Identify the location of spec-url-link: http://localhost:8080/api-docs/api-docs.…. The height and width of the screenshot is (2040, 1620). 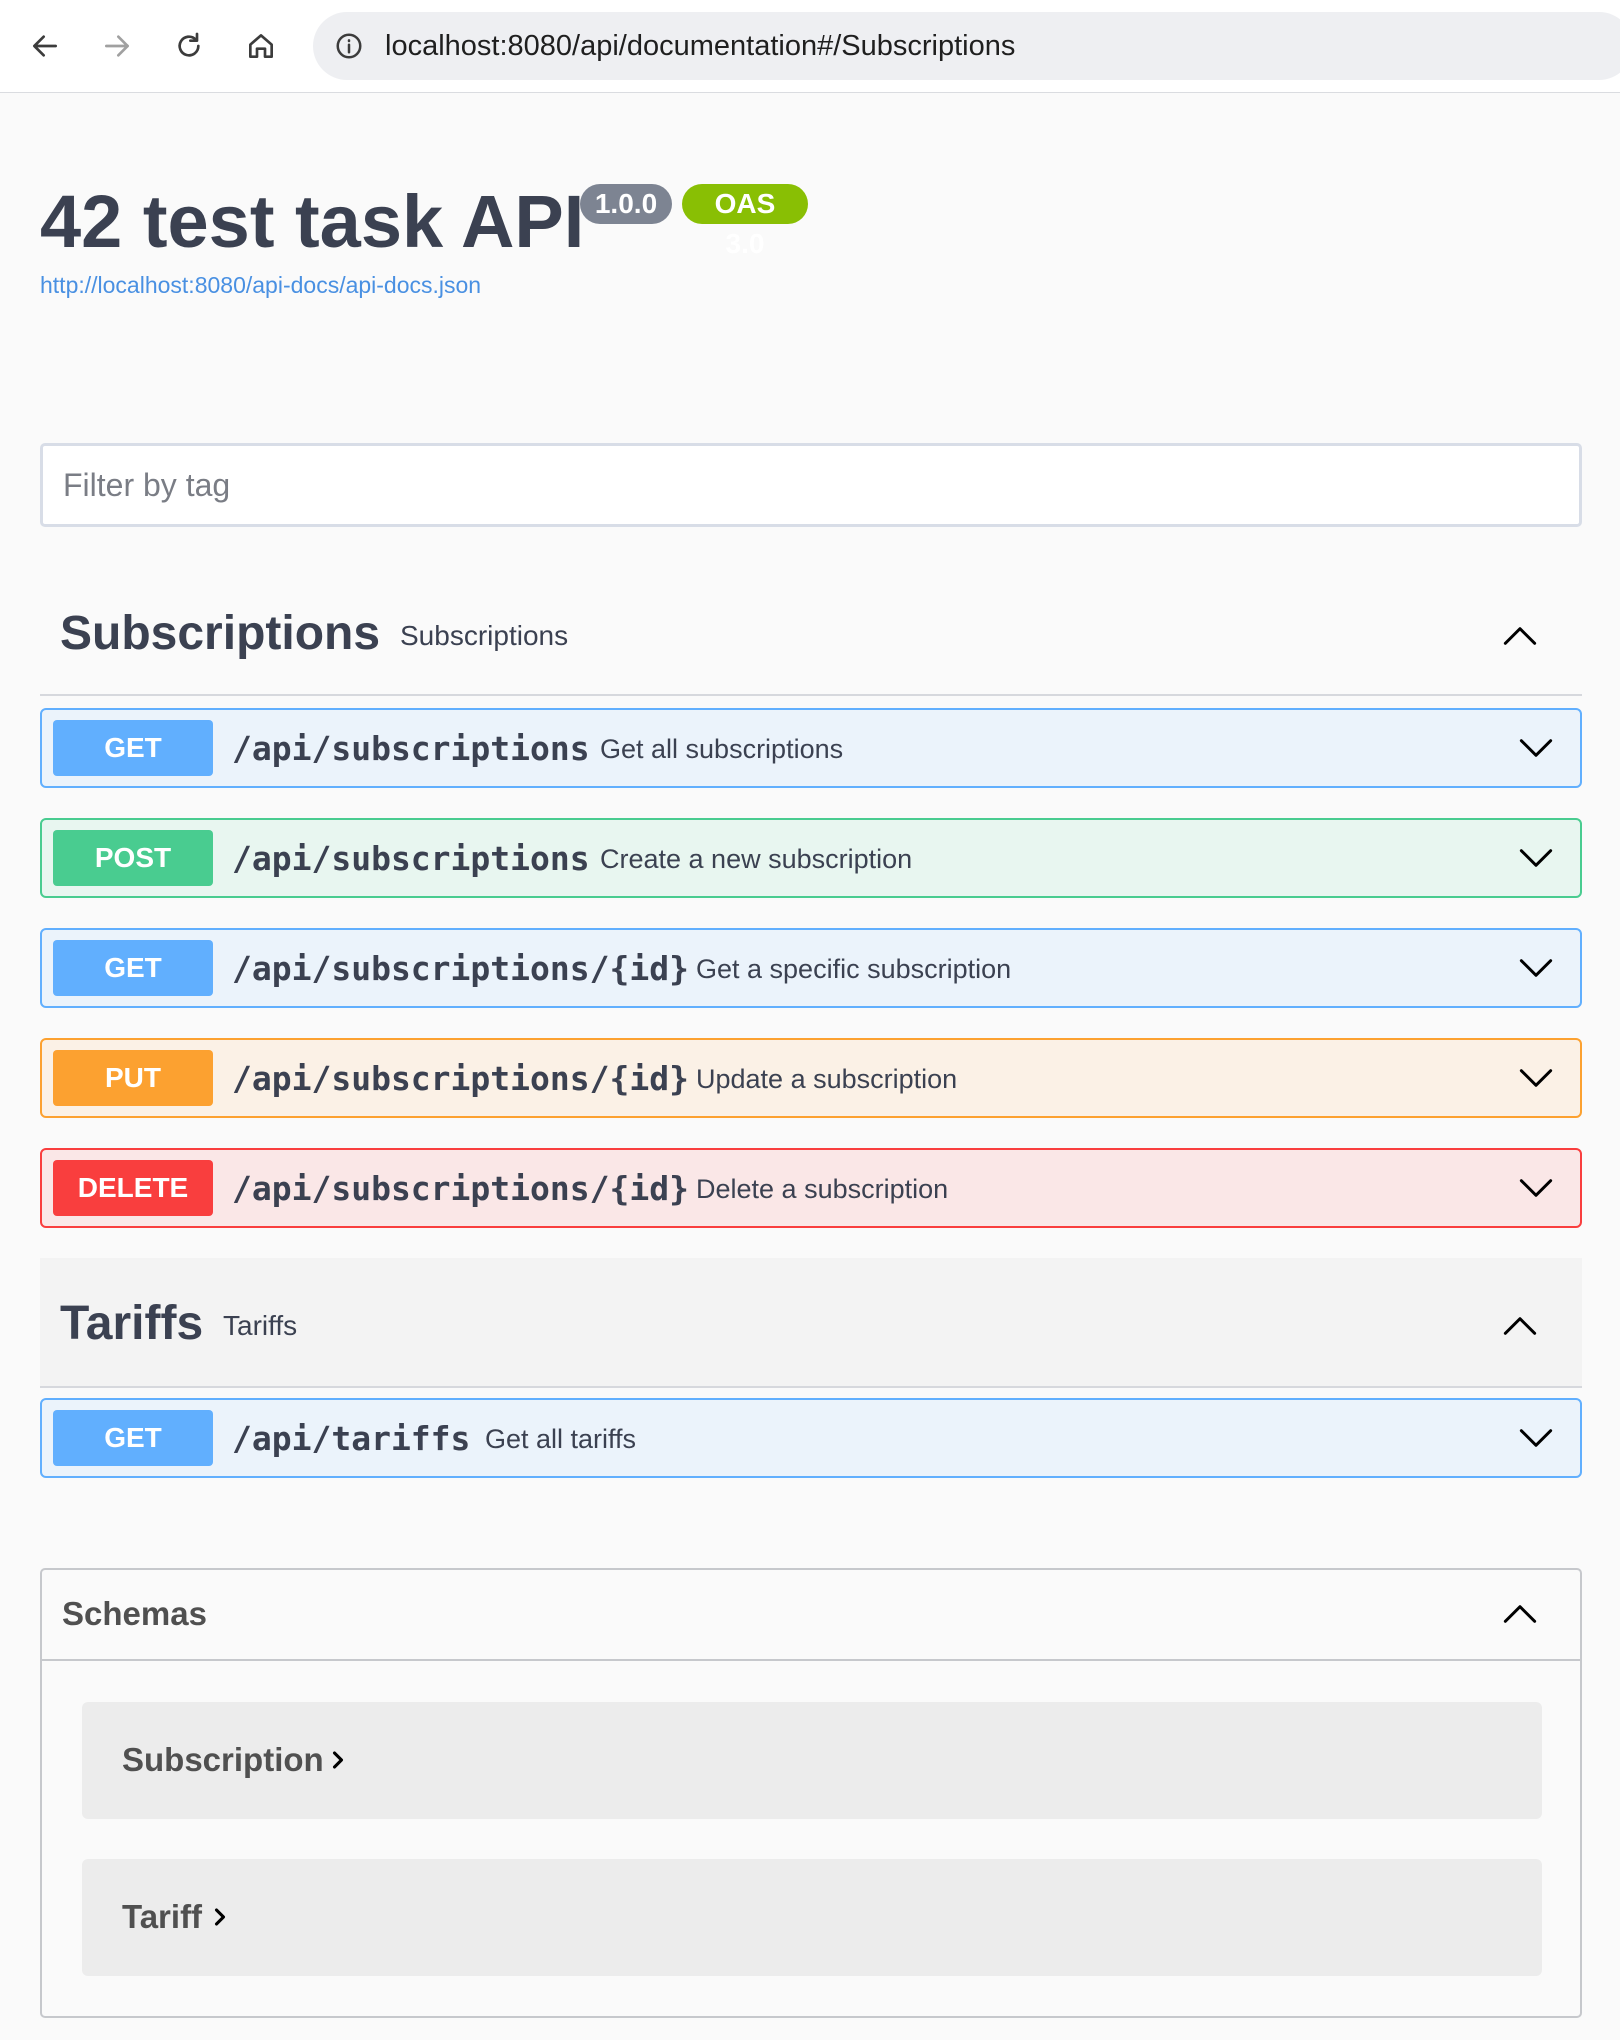
(260, 285).